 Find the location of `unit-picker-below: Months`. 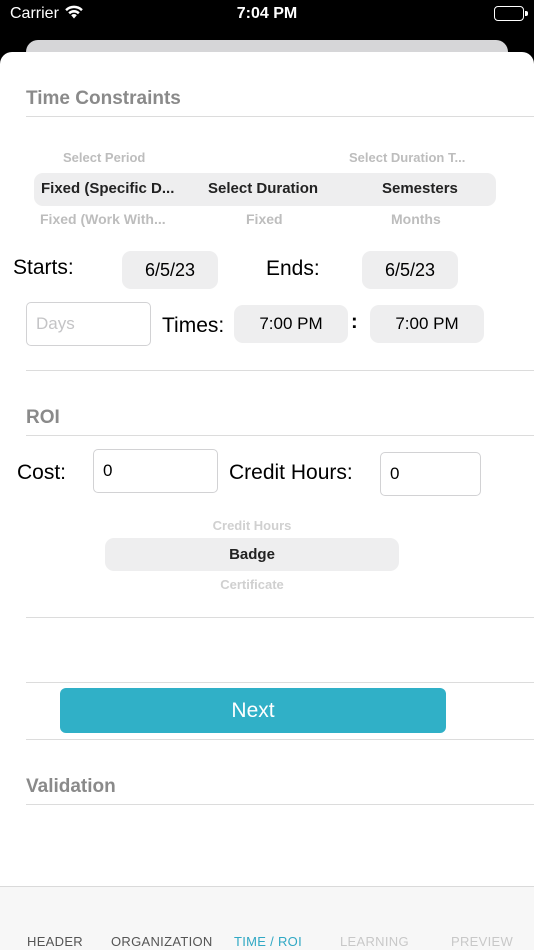

unit-picker-below: Months is located at coordinates (416, 219).